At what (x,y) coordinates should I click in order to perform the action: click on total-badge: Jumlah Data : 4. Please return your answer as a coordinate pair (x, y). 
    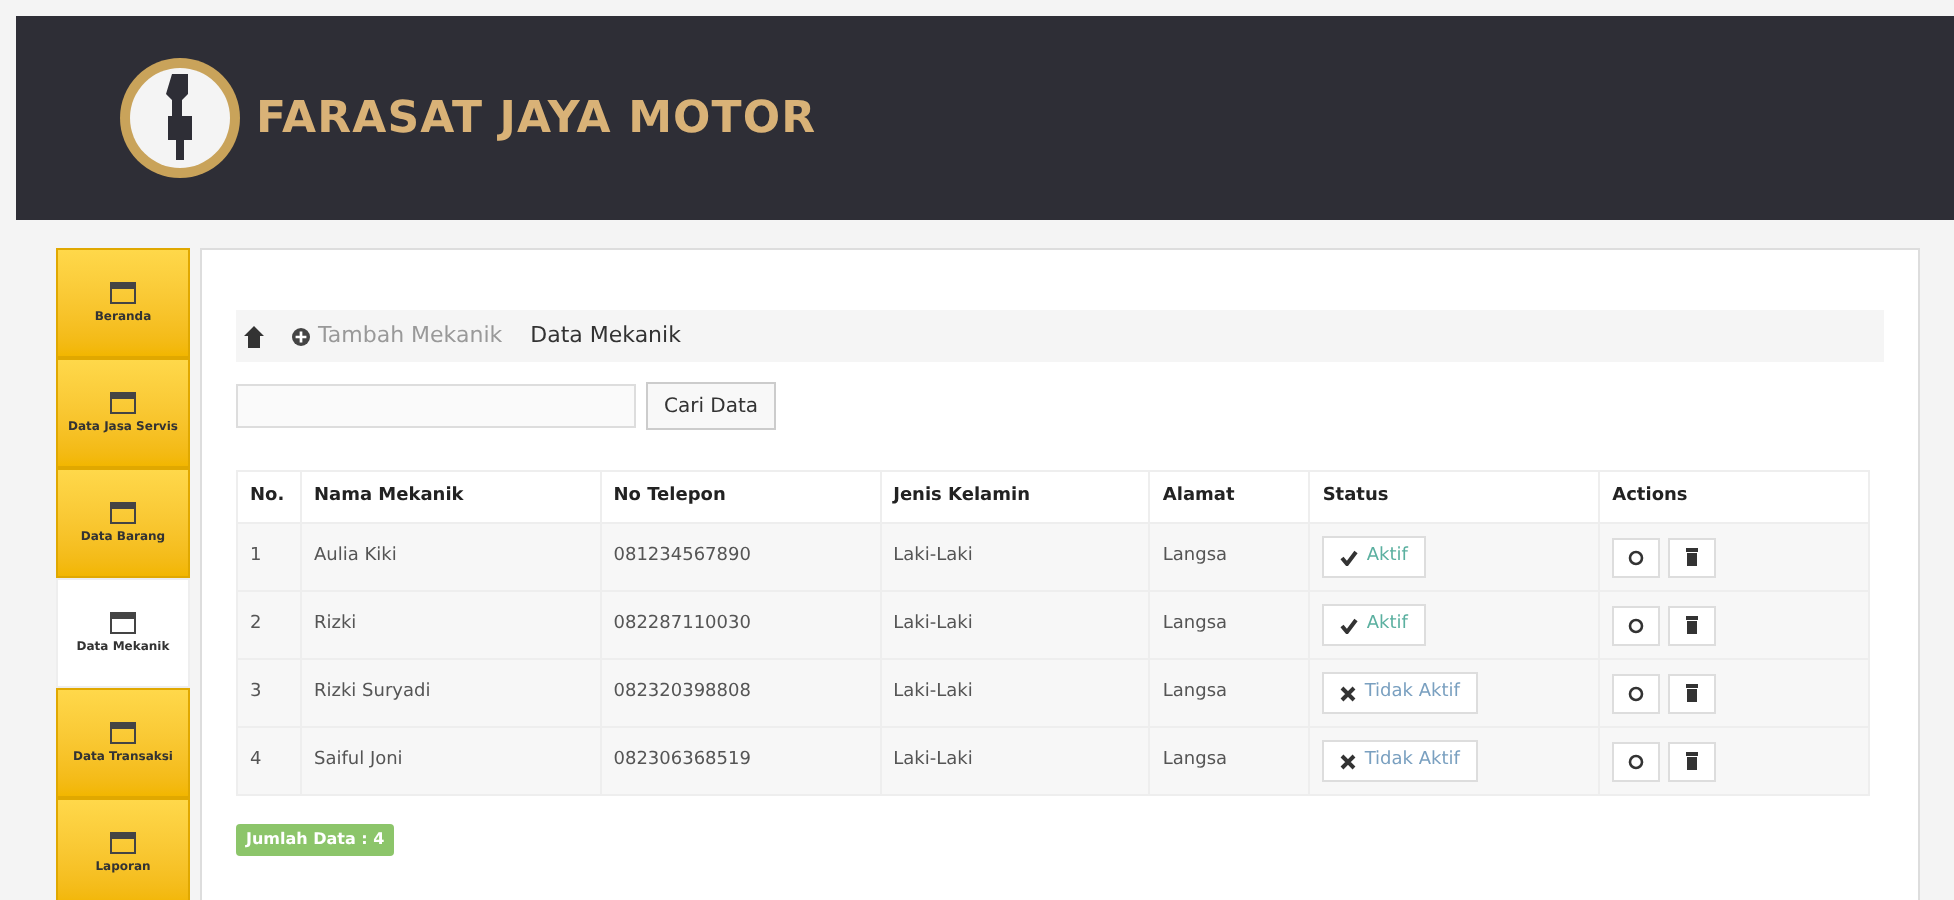
    Looking at the image, I should click on (315, 840).